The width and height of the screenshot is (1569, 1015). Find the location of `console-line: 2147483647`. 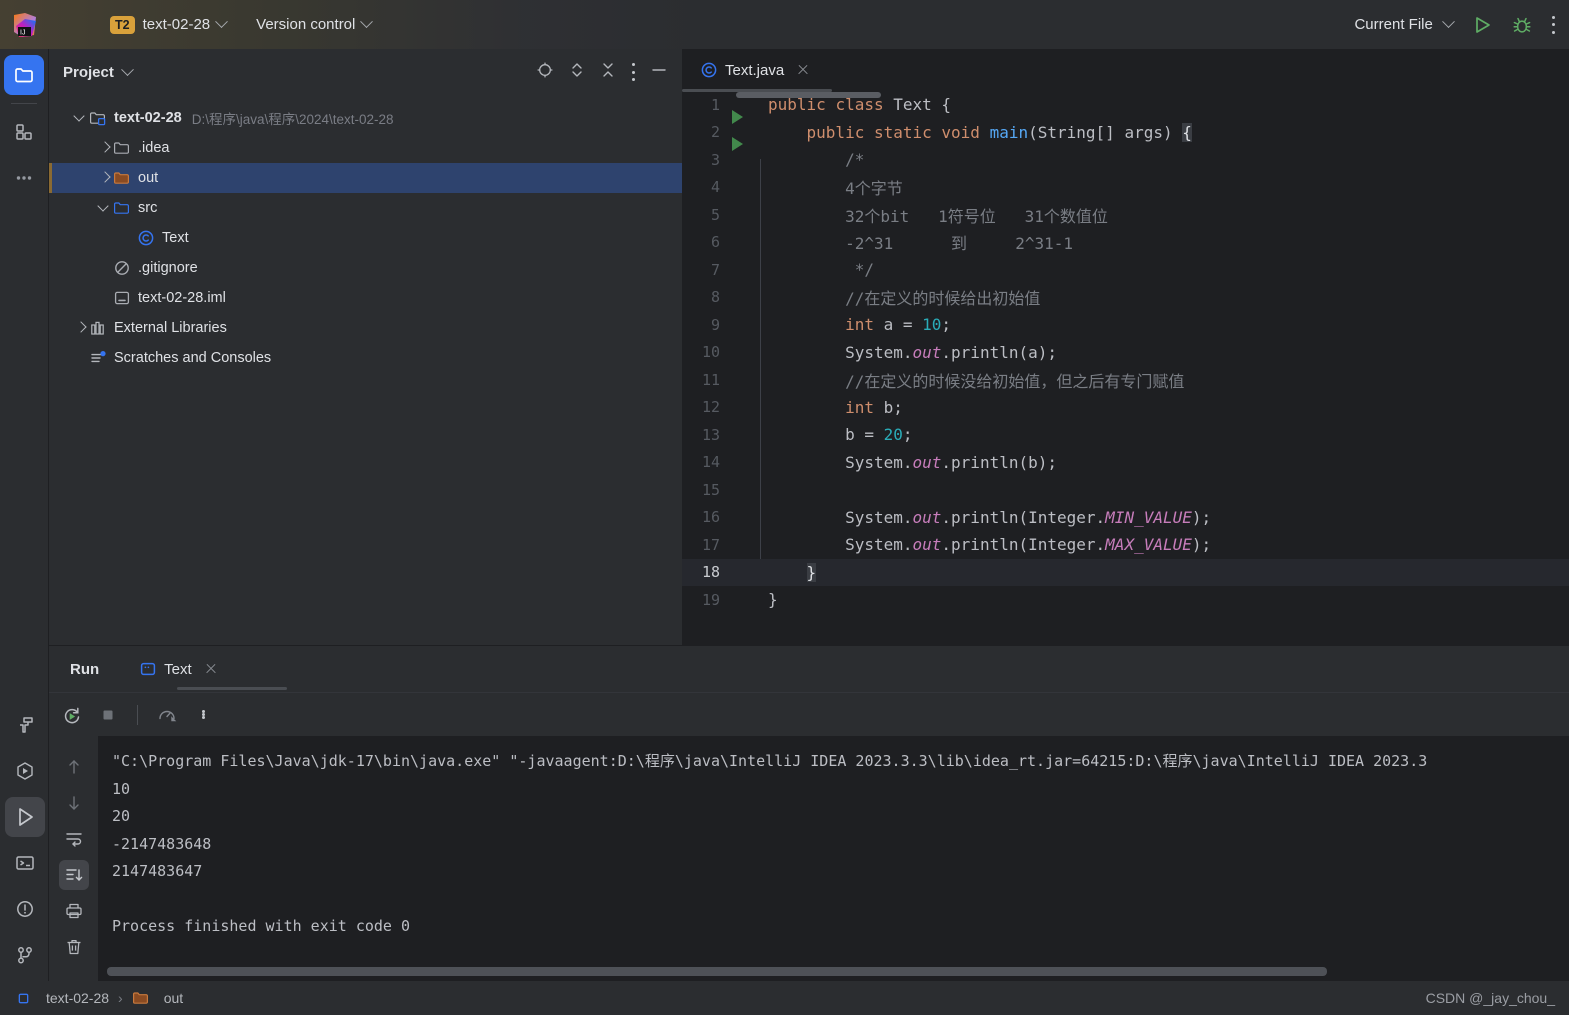

console-line: 2147483647 is located at coordinates (157, 871).